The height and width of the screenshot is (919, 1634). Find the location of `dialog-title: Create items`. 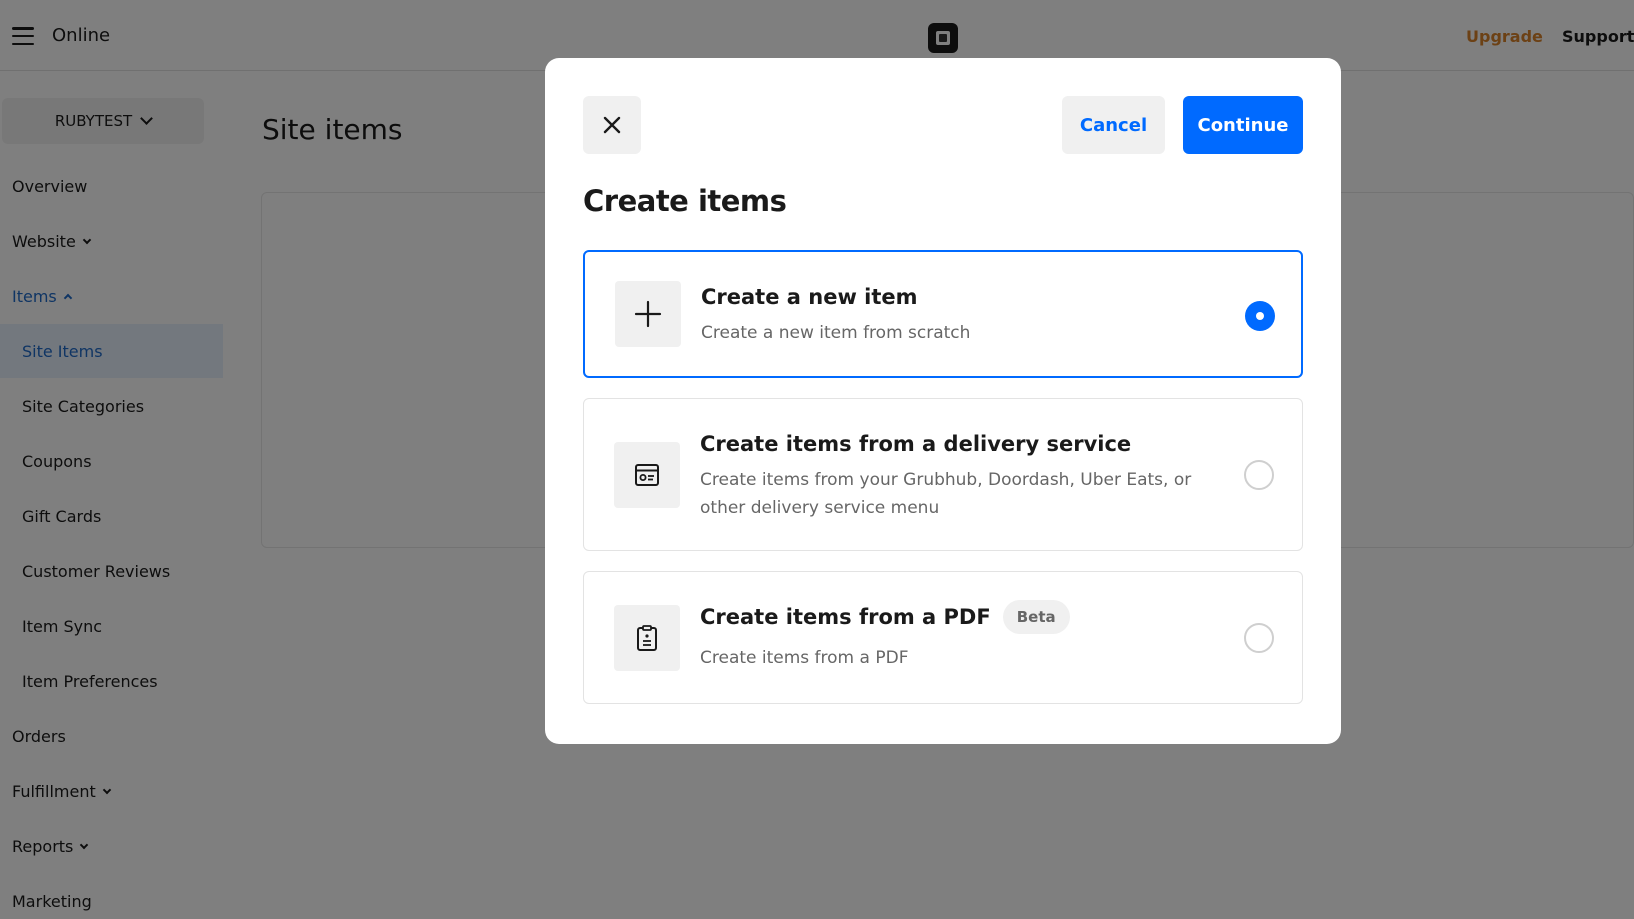

dialog-title: Create items is located at coordinates (685, 201).